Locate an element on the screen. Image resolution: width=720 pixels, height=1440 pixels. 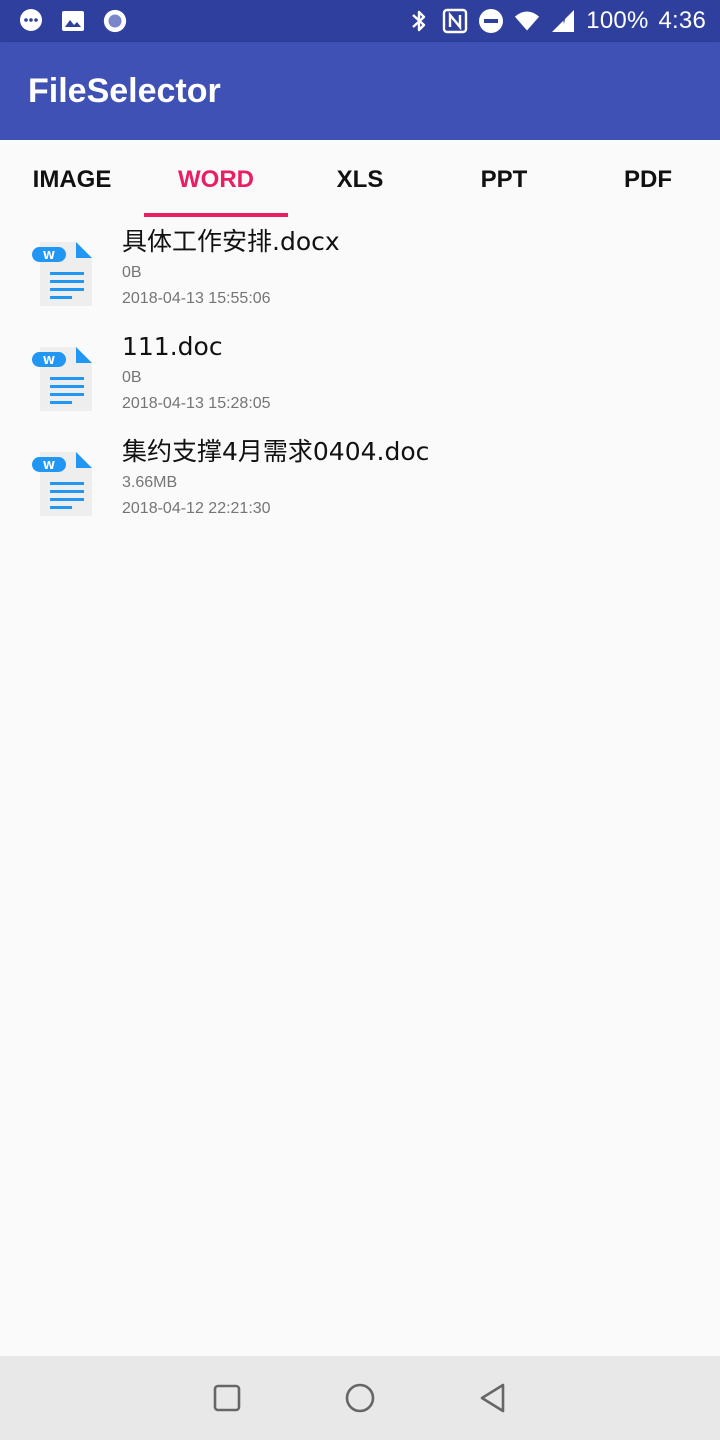
signal-icon is located at coordinates (563, 21).